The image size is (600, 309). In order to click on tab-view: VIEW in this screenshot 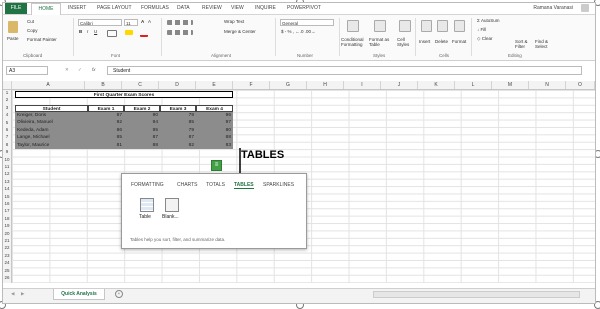, I will do `click(237, 8)`.